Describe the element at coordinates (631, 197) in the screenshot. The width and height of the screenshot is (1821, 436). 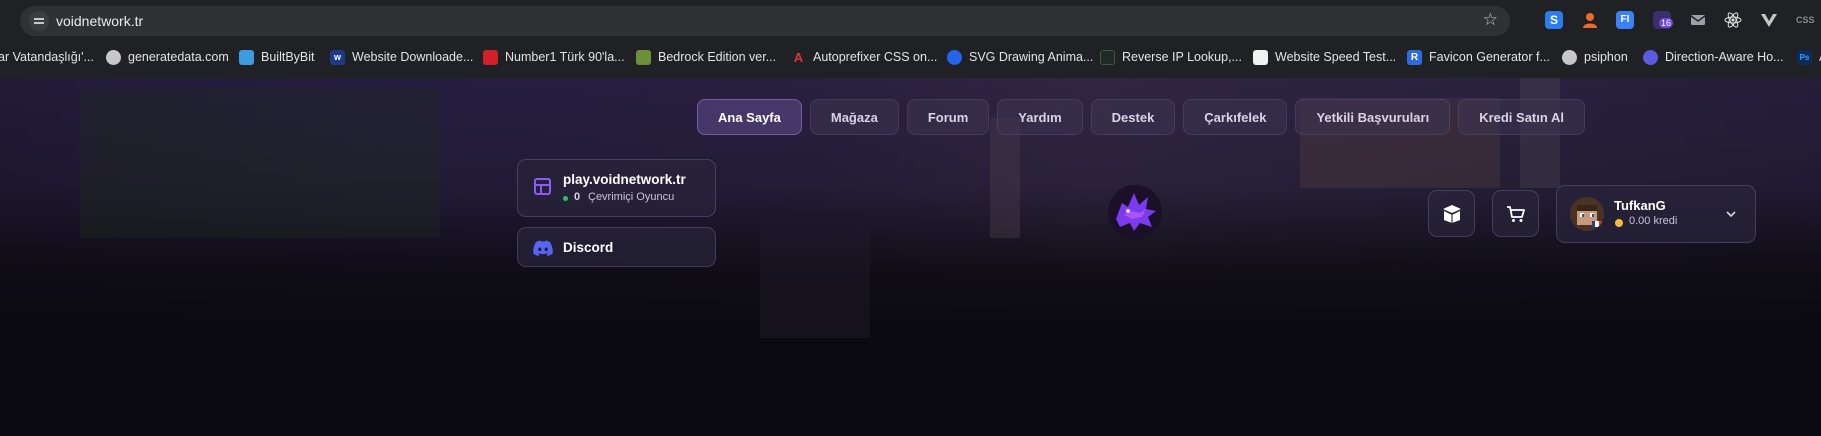
I see `online-label: Çevrimiçi Oyuncu` at that location.